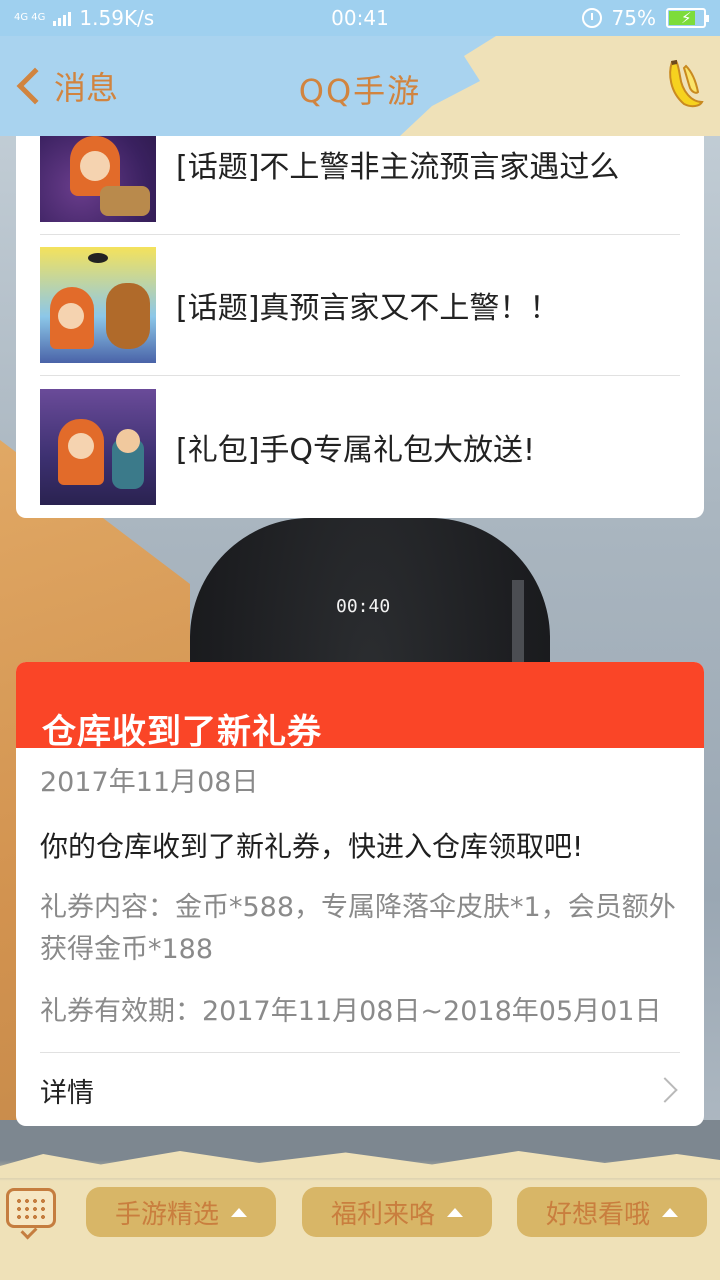 The height and width of the screenshot is (1280, 720). Describe the element at coordinates (67, 1093) in the screenshot. I see `detail-label: 详情` at that location.